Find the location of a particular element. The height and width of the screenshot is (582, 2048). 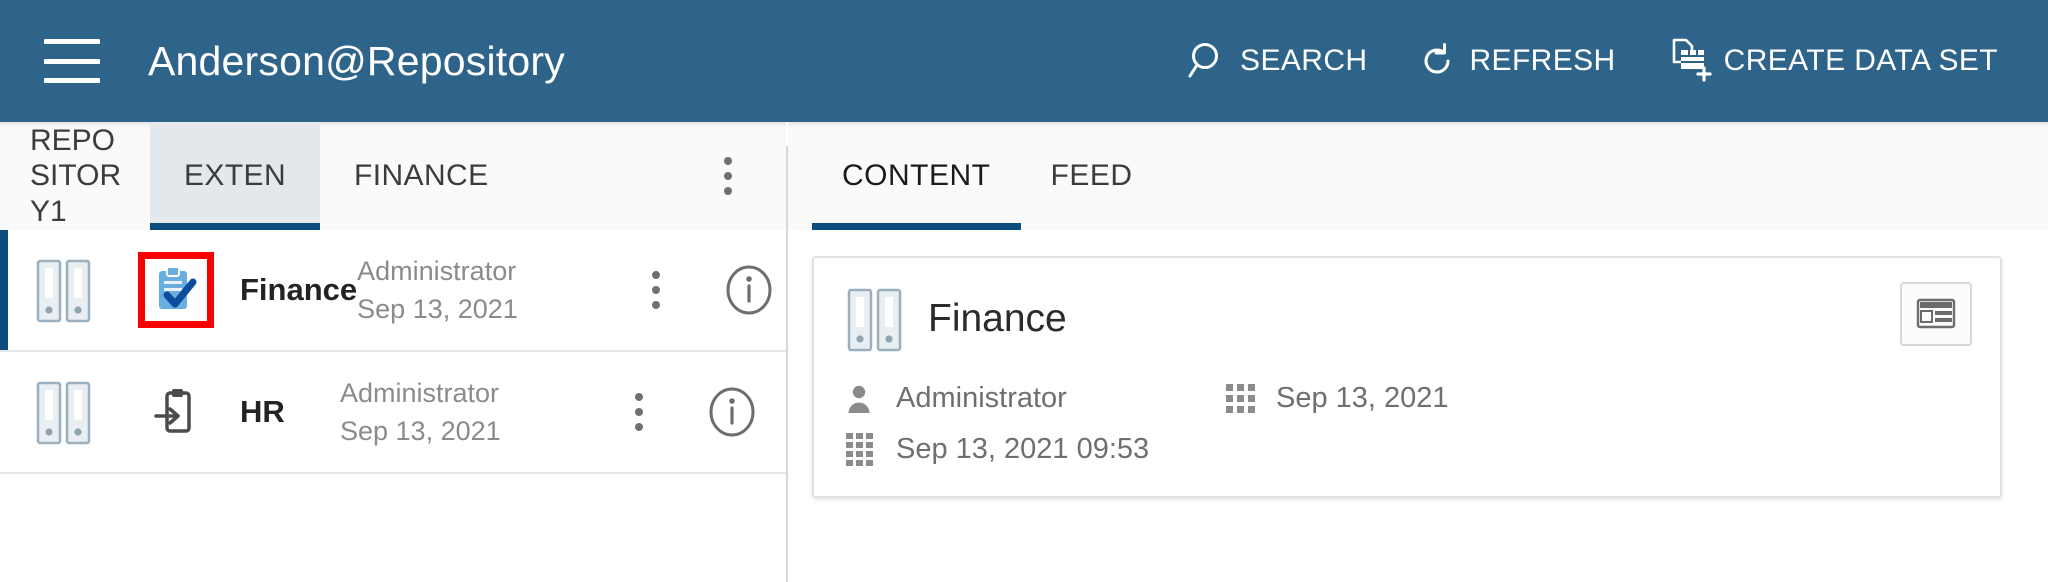

clipboard-import-icon is located at coordinates (176, 412).